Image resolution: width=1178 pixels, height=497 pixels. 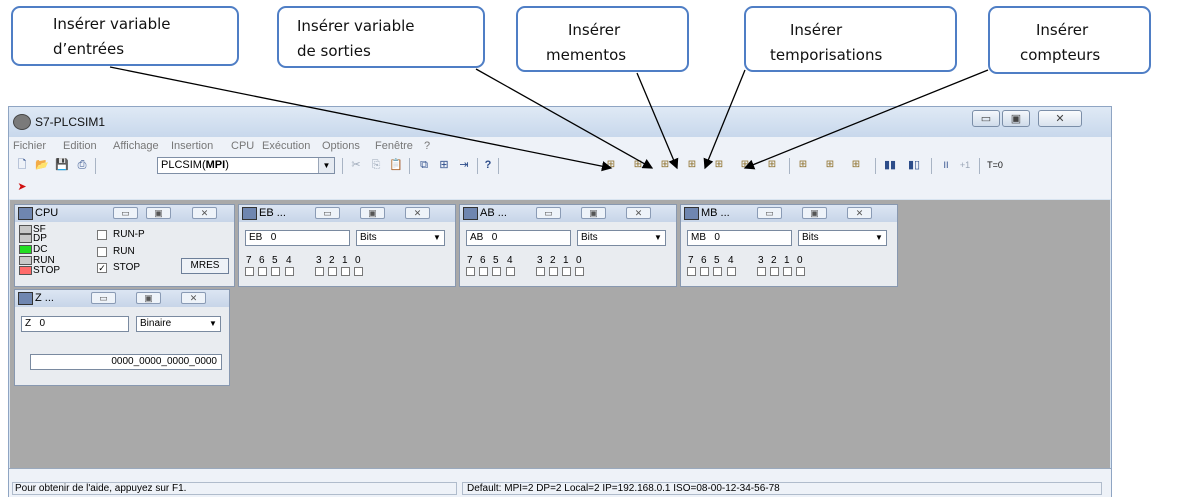 I want to click on pin-red-icon: ➤, so click(x=22, y=187).